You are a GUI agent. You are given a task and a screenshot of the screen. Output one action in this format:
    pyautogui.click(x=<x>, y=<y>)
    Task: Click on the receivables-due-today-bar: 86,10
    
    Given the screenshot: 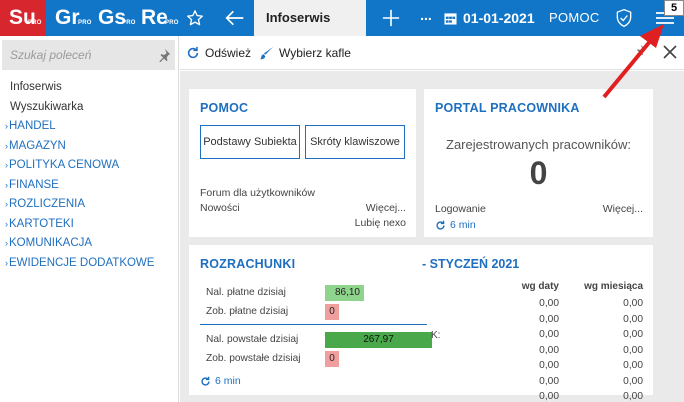 What is the action you would take?
    pyautogui.click(x=344, y=293)
    